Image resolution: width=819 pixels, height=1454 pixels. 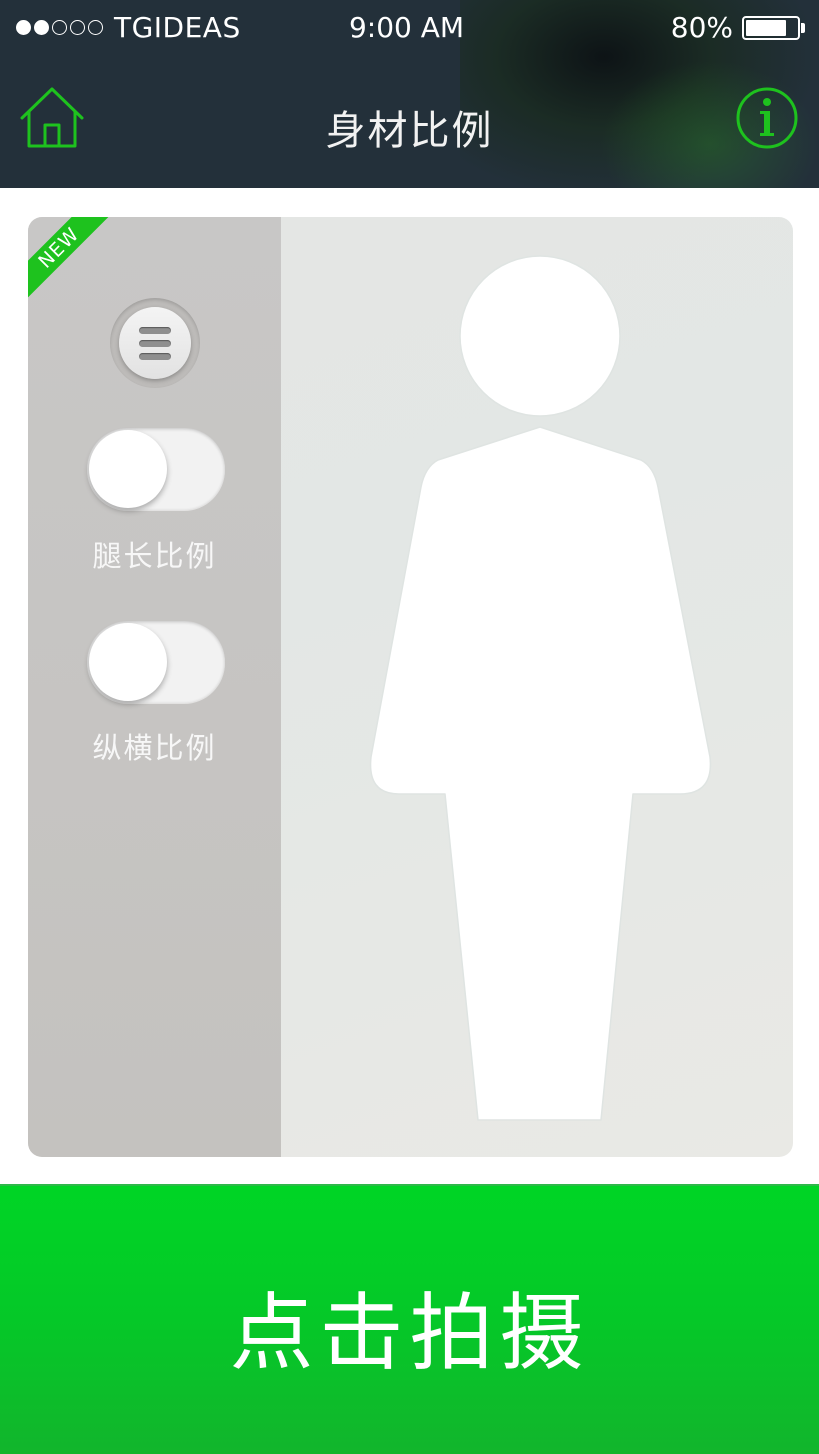 What do you see at coordinates (409, 94) in the screenshot?
I see `app-header: TGIDEAS 9:00 AM 80% 身材比例` at bounding box center [409, 94].